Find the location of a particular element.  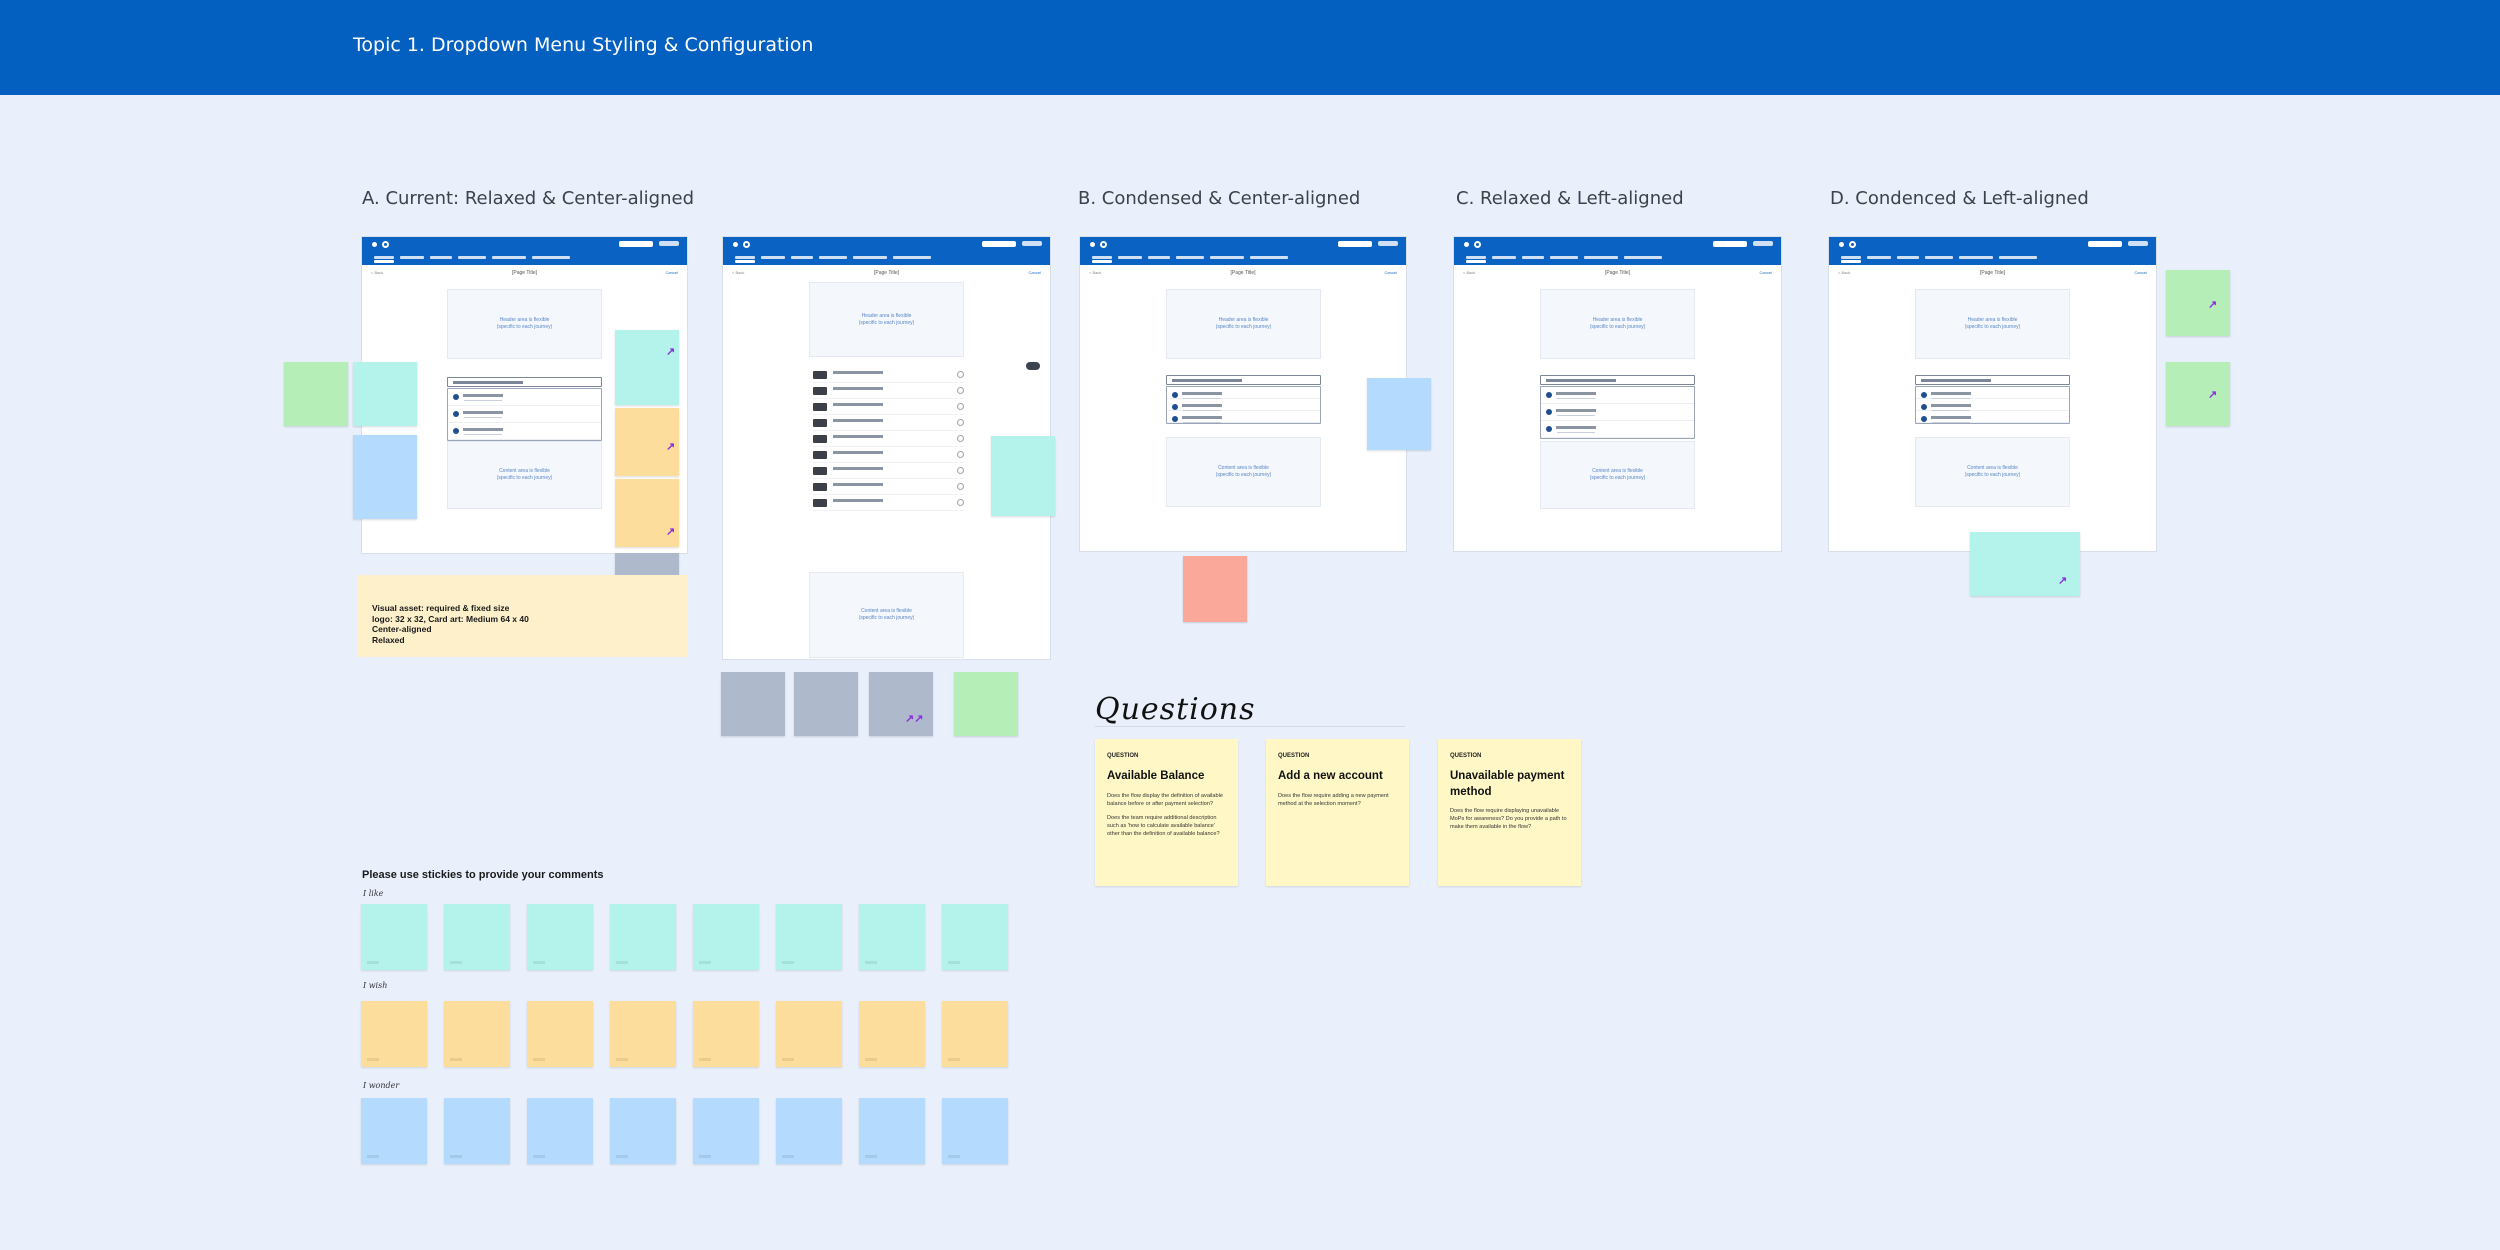

questions-heading: Questions is located at coordinates (1175, 709).